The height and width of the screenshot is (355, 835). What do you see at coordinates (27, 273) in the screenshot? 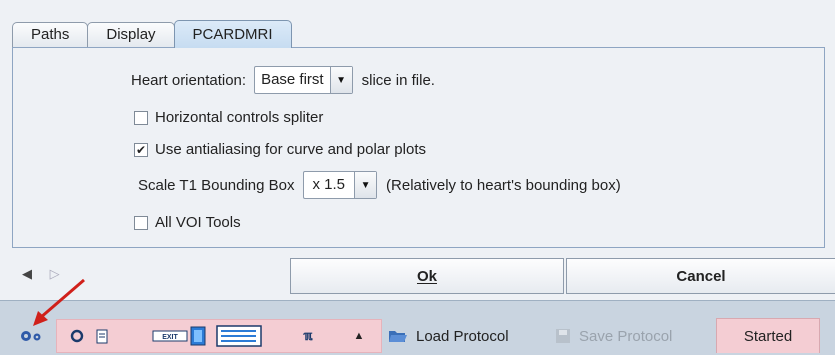
I see `scroll-left-icon: ◀` at bounding box center [27, 273].